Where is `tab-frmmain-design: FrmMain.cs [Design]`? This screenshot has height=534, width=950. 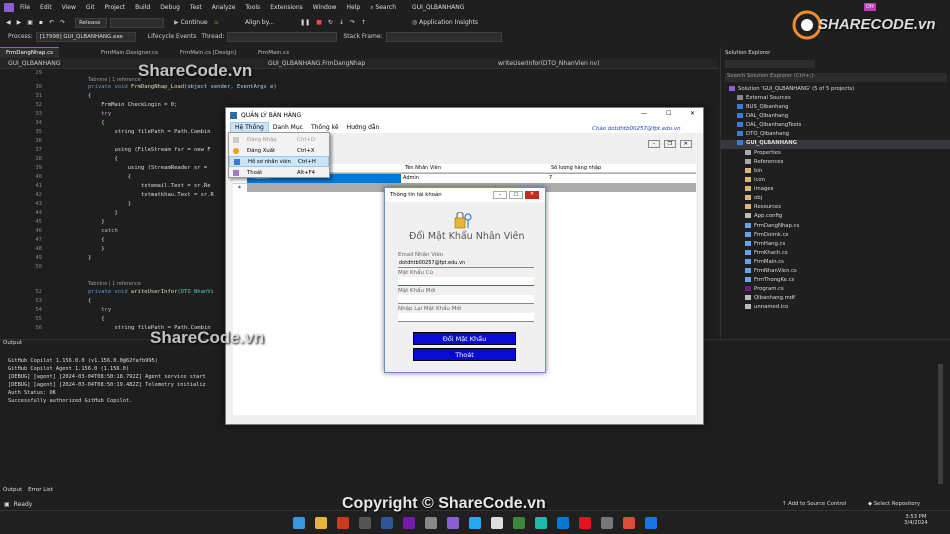
tab-frmmain-design: FrmMain.cs [Design] is located at coordinates (208, 52).